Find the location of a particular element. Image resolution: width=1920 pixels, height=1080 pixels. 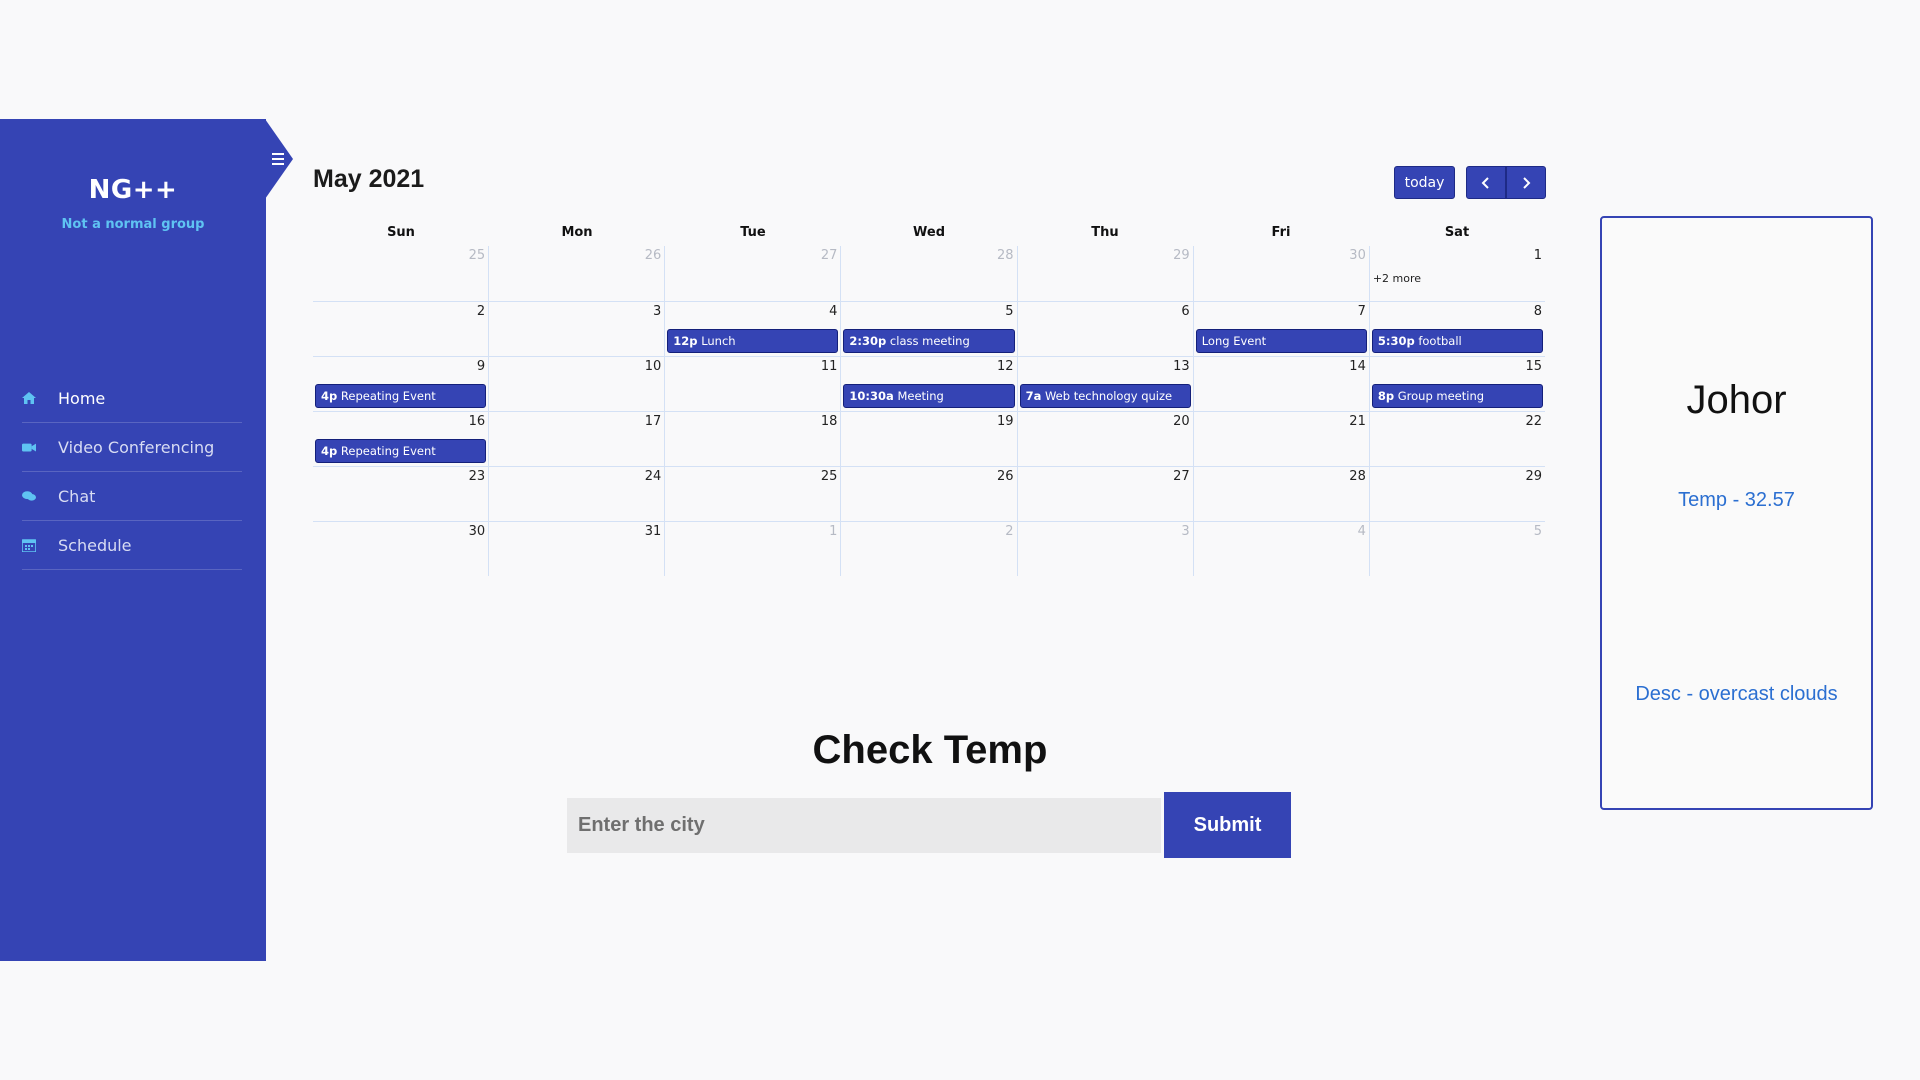

day-number: 24 is located at coordinates (653, 476).